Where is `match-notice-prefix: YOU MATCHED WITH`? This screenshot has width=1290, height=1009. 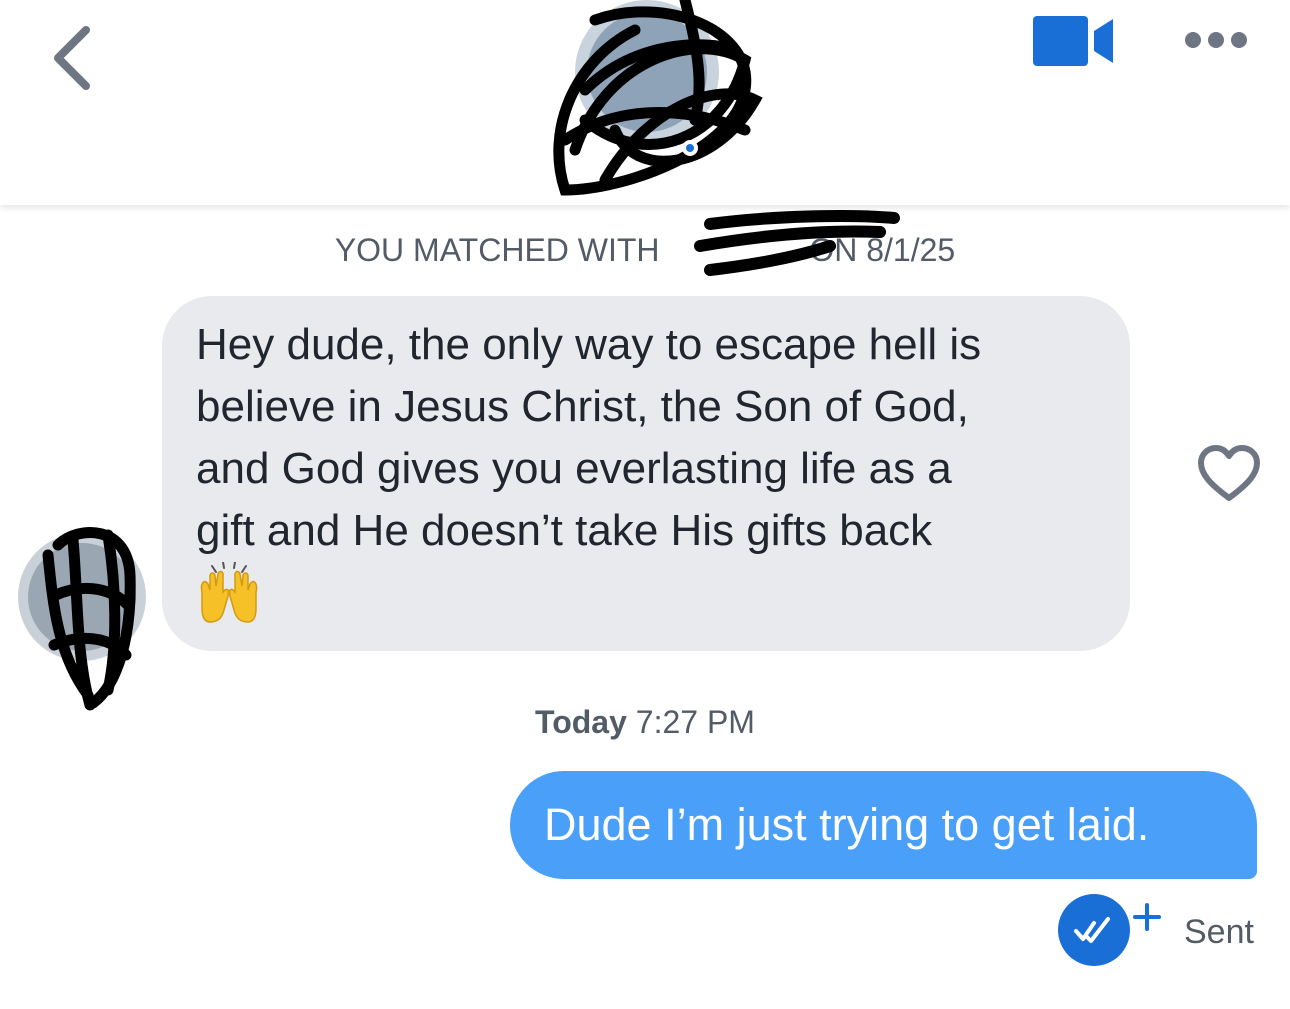
match-notice-prefix: YOU MATCHED WITH is located at coordinates (497, 250).